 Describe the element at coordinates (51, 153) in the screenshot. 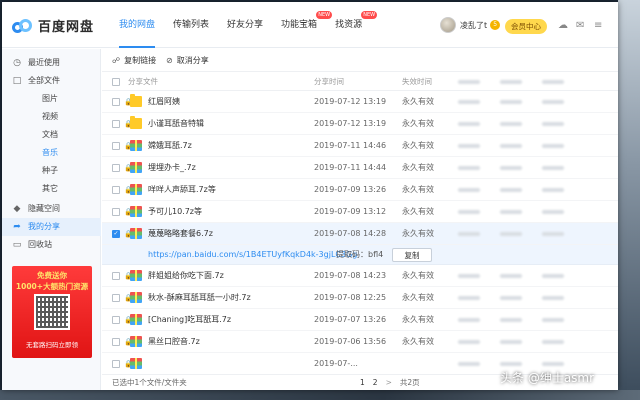

I see `sidebar-item-music: 音乐` at that location.